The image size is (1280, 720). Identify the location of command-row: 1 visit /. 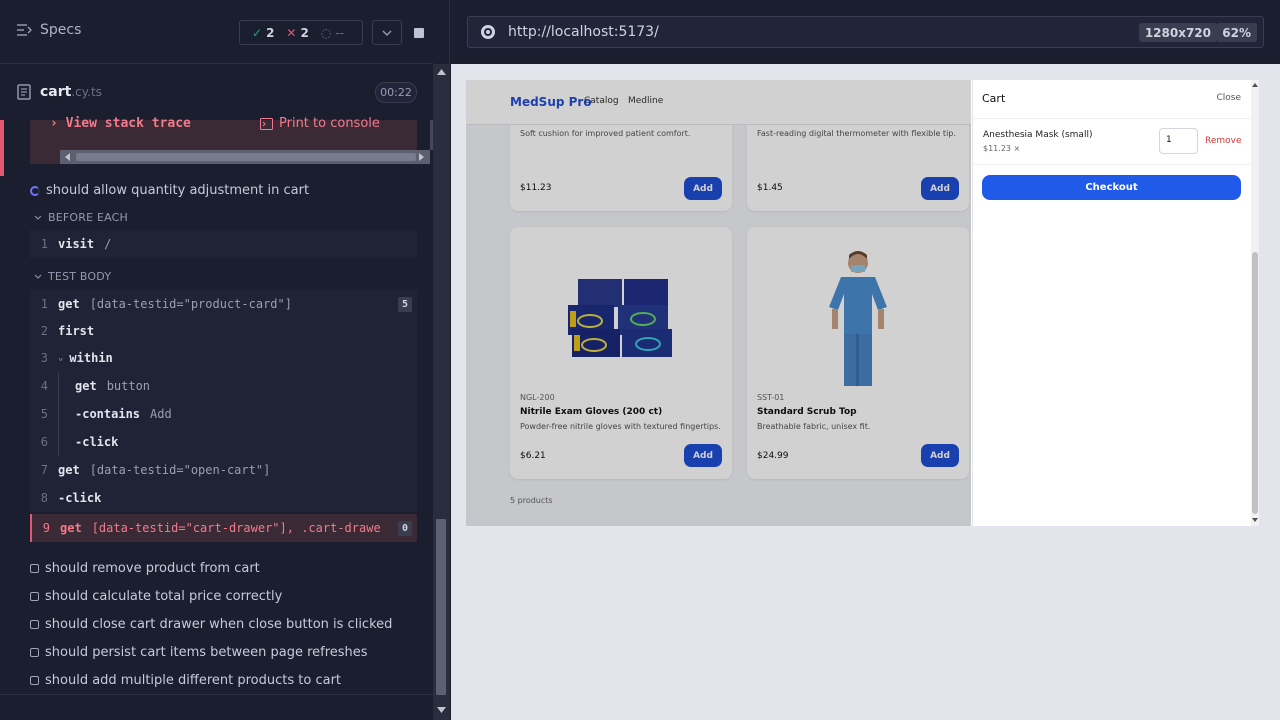
(223, 244).